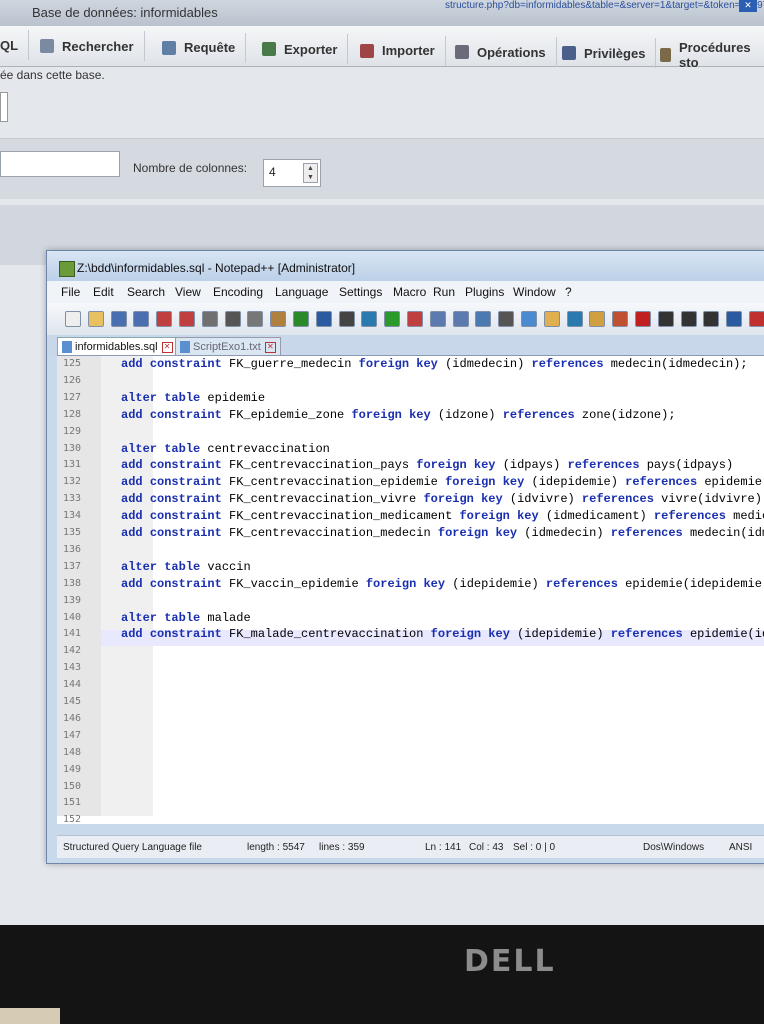  What do you see at coordinates (756, 319) in the screenshot?
I see `spellcheck-icon` at bounding box center [756, 319].